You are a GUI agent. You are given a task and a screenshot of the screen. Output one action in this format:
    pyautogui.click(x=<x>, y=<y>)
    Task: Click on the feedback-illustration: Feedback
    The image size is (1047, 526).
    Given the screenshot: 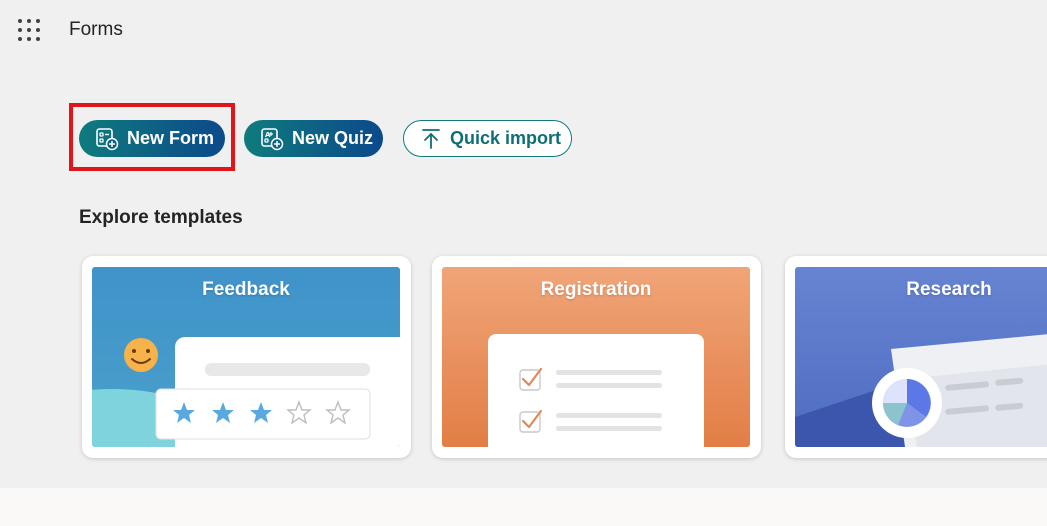 What is the action you would take?
    pyautogui.click(x=246, y=357)
    